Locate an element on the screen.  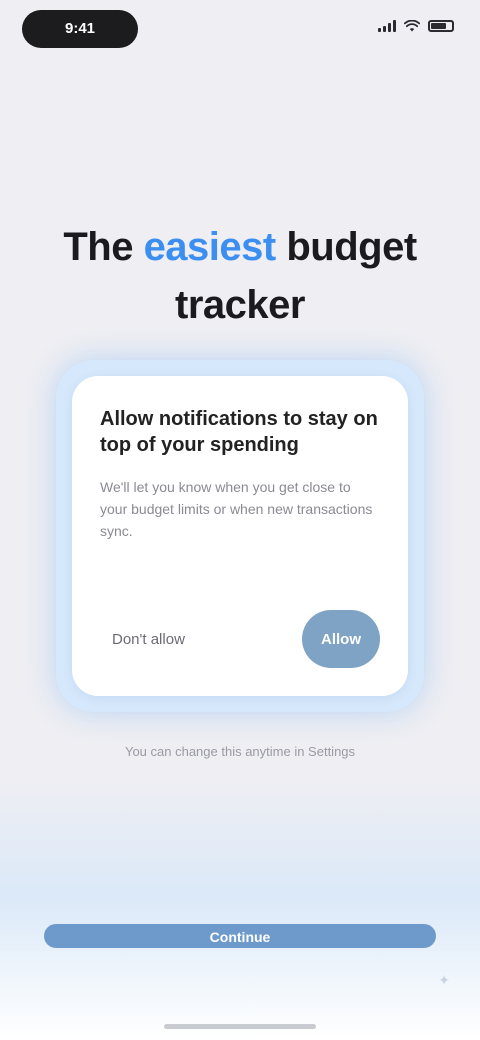
home-indicator is located at coordinates (240, 1026).